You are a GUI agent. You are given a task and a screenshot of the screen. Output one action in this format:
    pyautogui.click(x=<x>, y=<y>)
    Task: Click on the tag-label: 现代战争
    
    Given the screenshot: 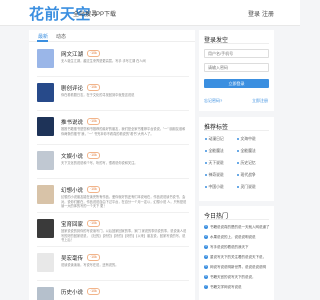 What is the action you would take?
    pyautogui.click(x=248, y=175)
    